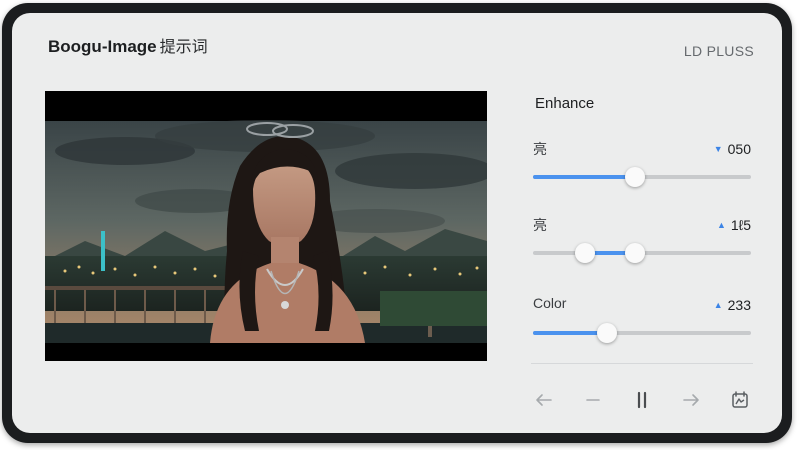  I want to click on forward-arrow-icon, so click(691, 400).